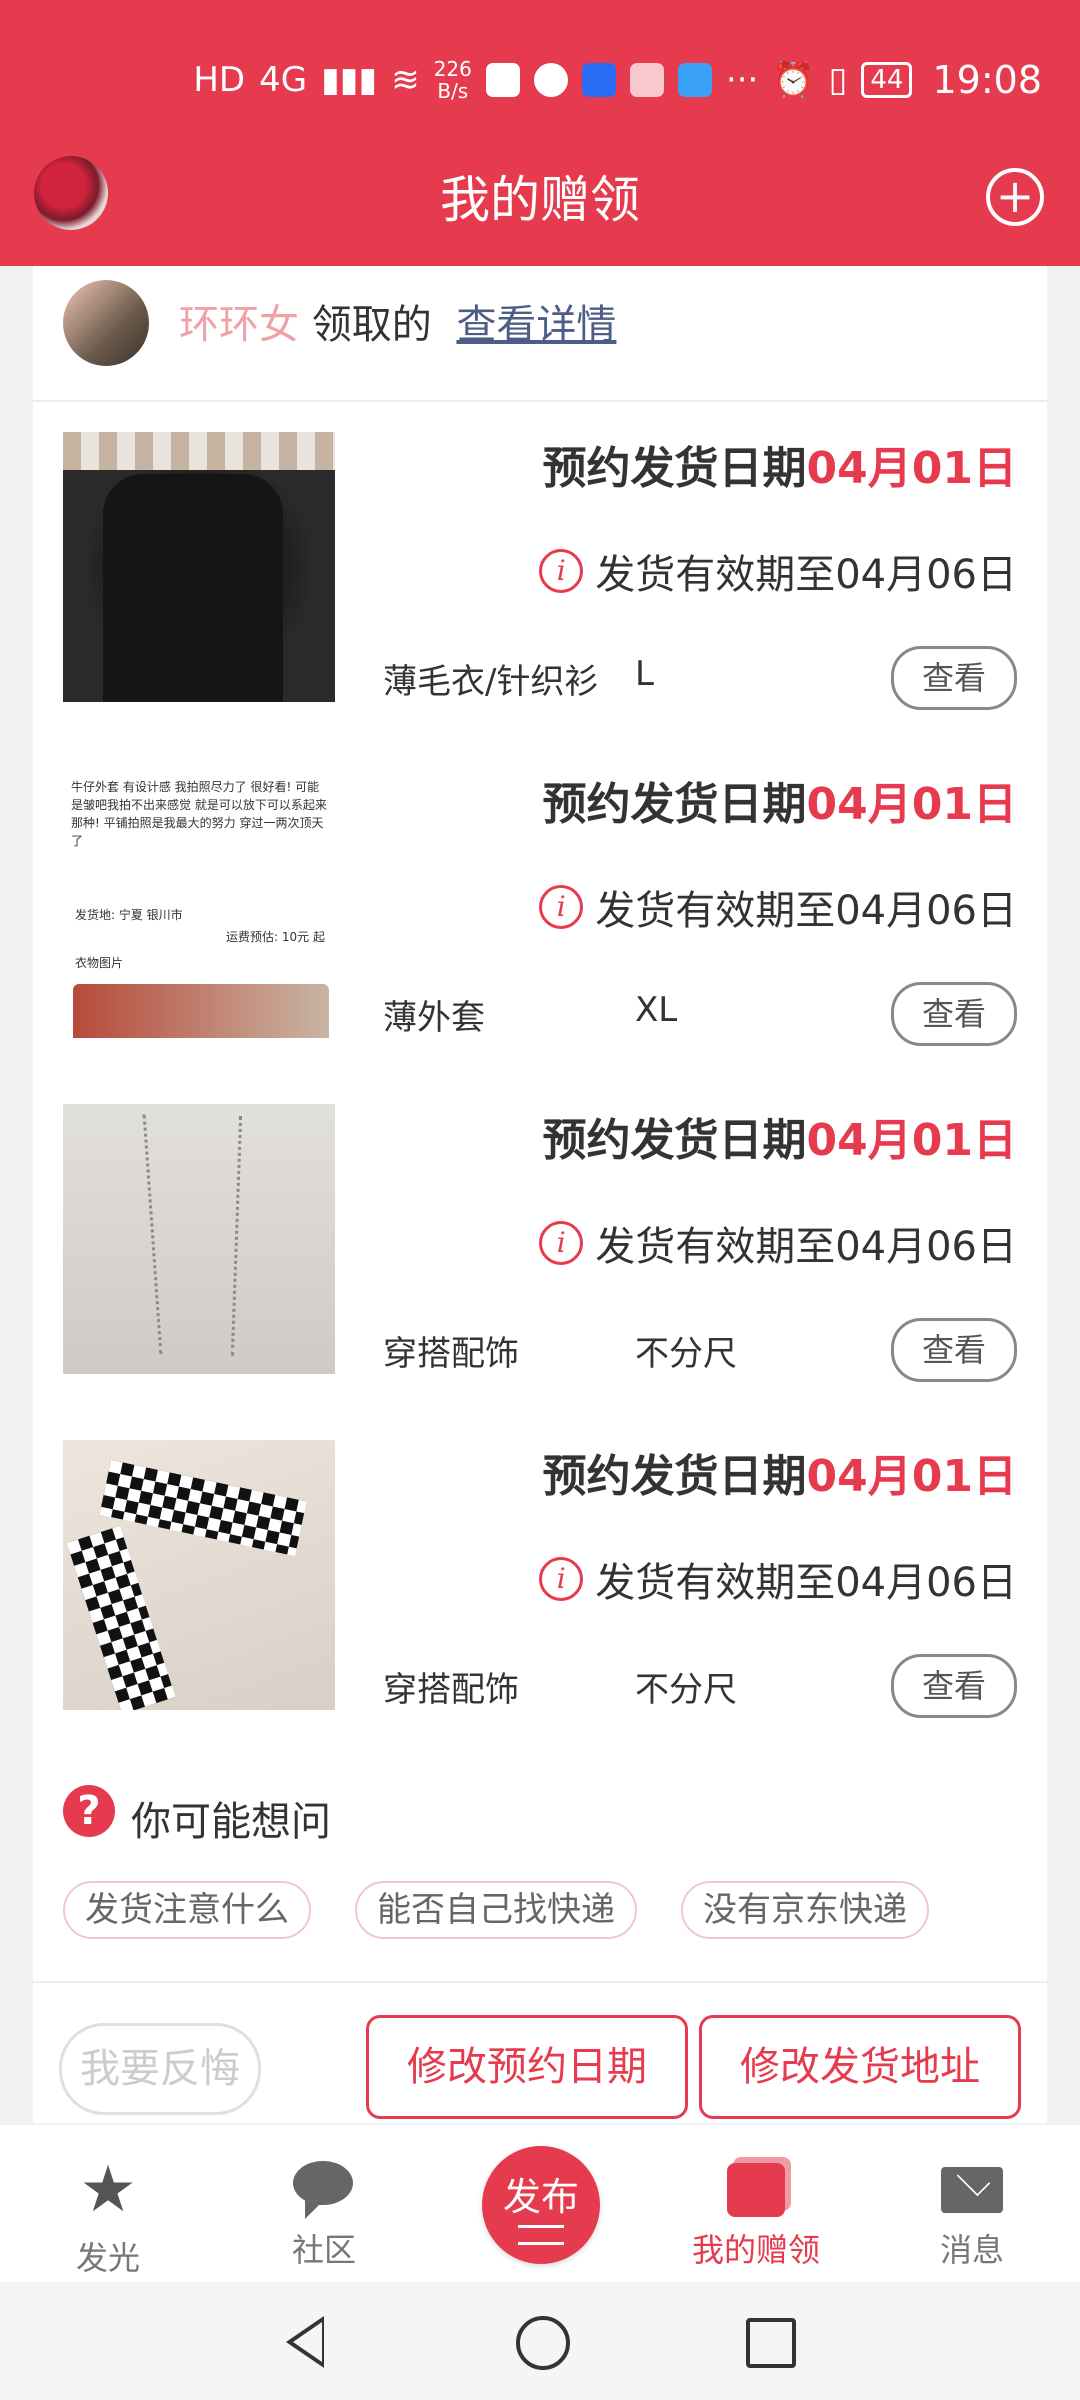  Describe the element at coordinates (239, 325) in the screenshot. I see `sender-name: 环环女` at that location.